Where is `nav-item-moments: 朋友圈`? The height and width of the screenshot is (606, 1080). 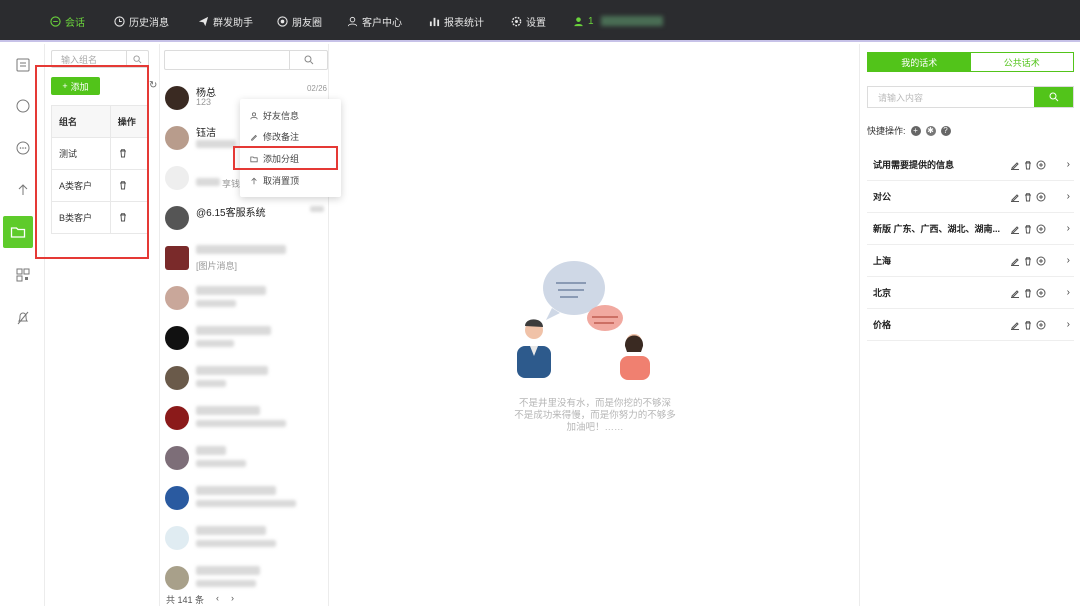 nav-item-moments: 朋友圈 is located at coordinates (299, 21).